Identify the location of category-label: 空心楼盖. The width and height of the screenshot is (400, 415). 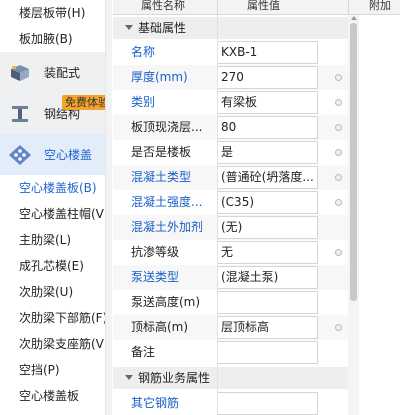
(68, 155).